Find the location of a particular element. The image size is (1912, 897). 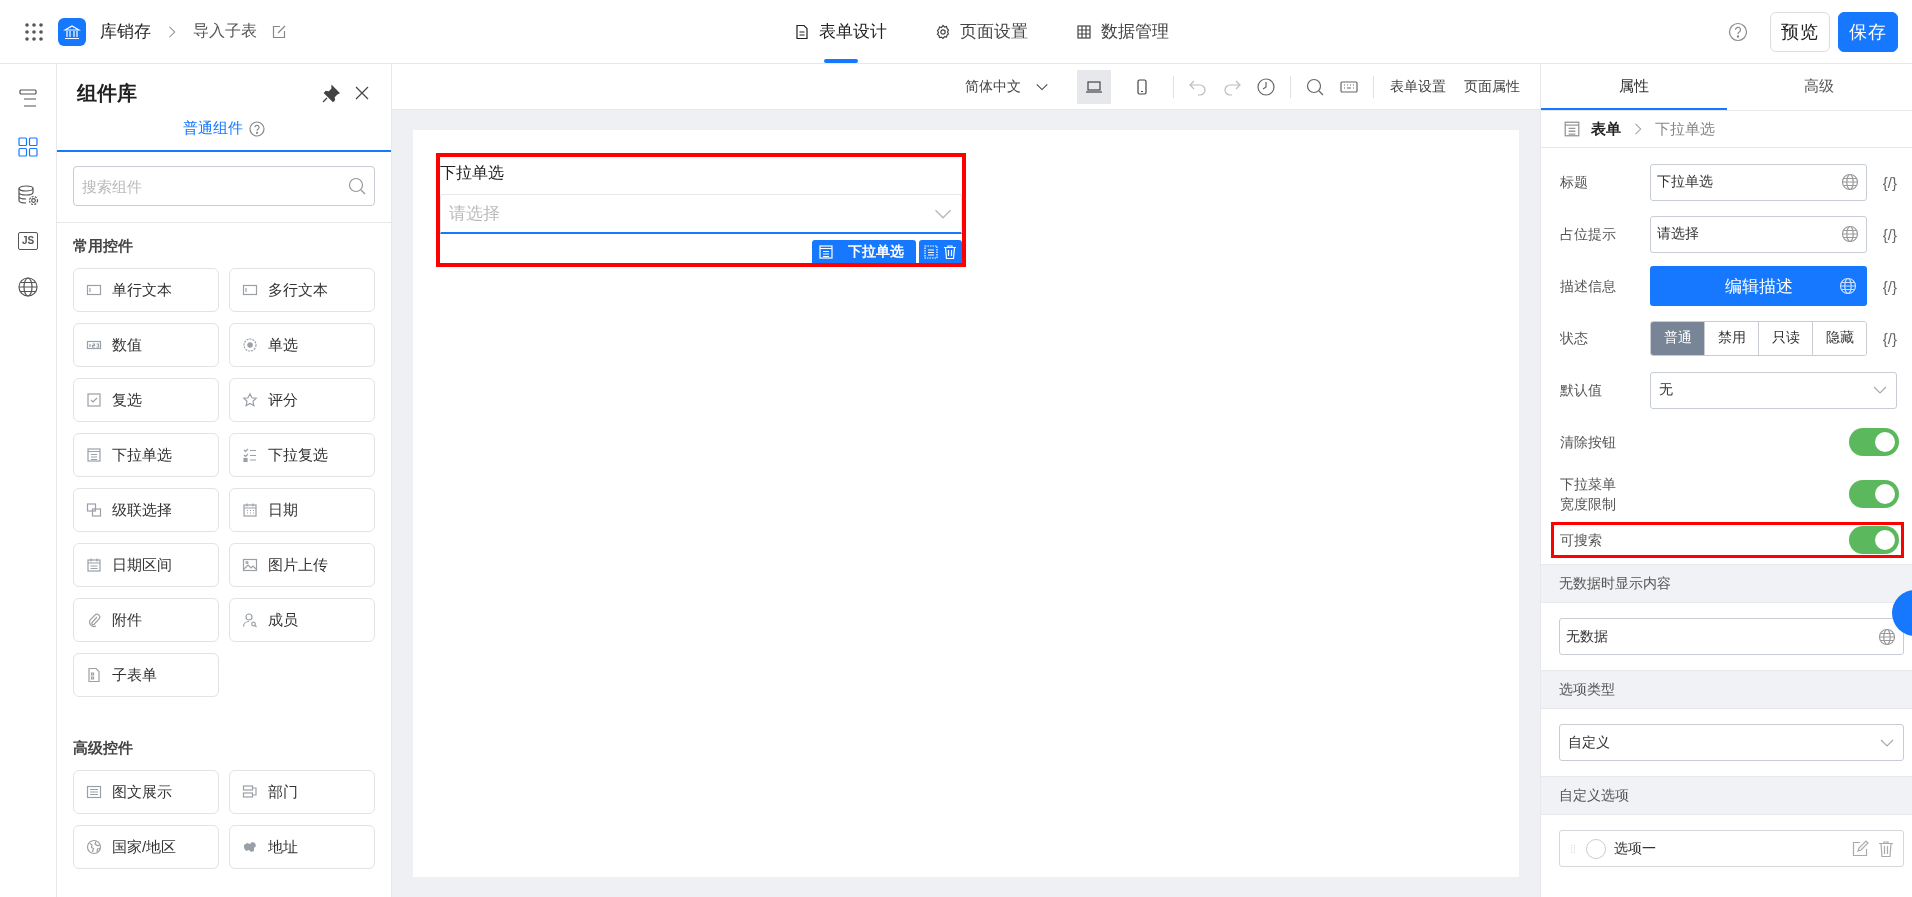

components-icon is located at coordinates (28, 147).